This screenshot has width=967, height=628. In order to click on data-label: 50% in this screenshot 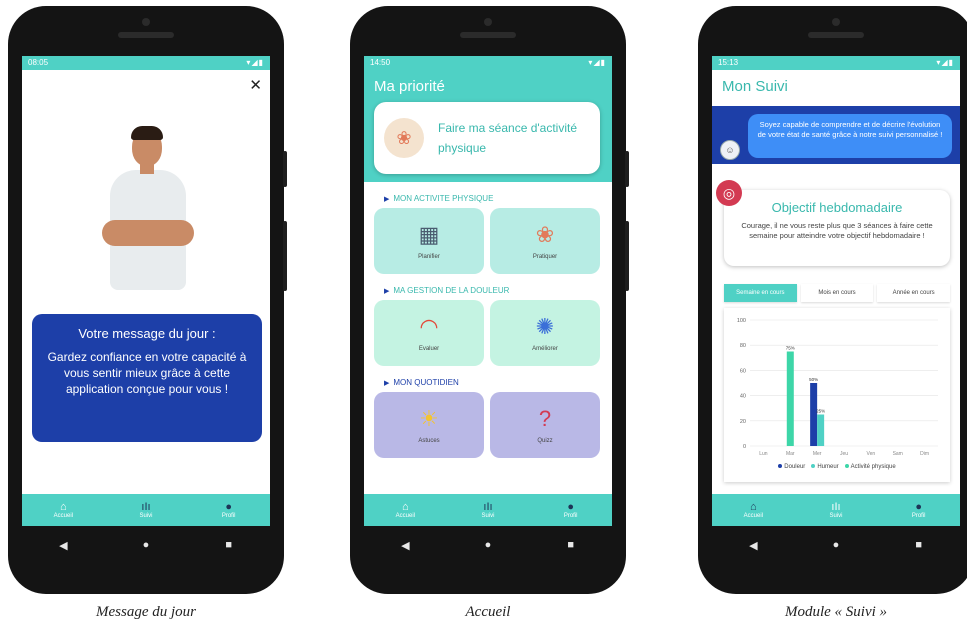, I will do `click(813, 379)`.